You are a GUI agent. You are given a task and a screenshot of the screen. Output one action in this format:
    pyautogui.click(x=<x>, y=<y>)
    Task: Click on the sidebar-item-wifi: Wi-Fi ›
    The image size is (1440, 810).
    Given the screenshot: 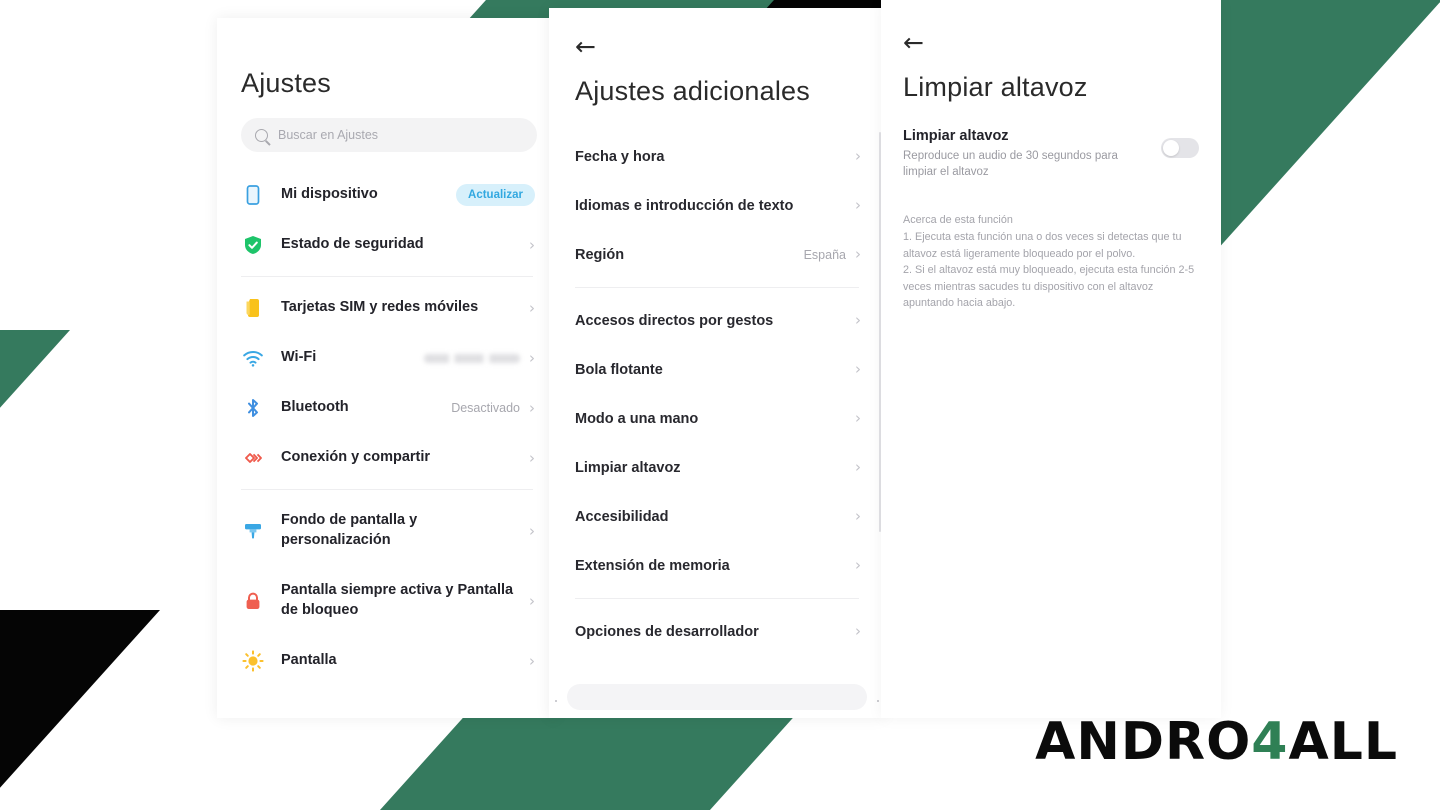 What is the action you would take?
    pyautogui.click(x=387, y=358)
    